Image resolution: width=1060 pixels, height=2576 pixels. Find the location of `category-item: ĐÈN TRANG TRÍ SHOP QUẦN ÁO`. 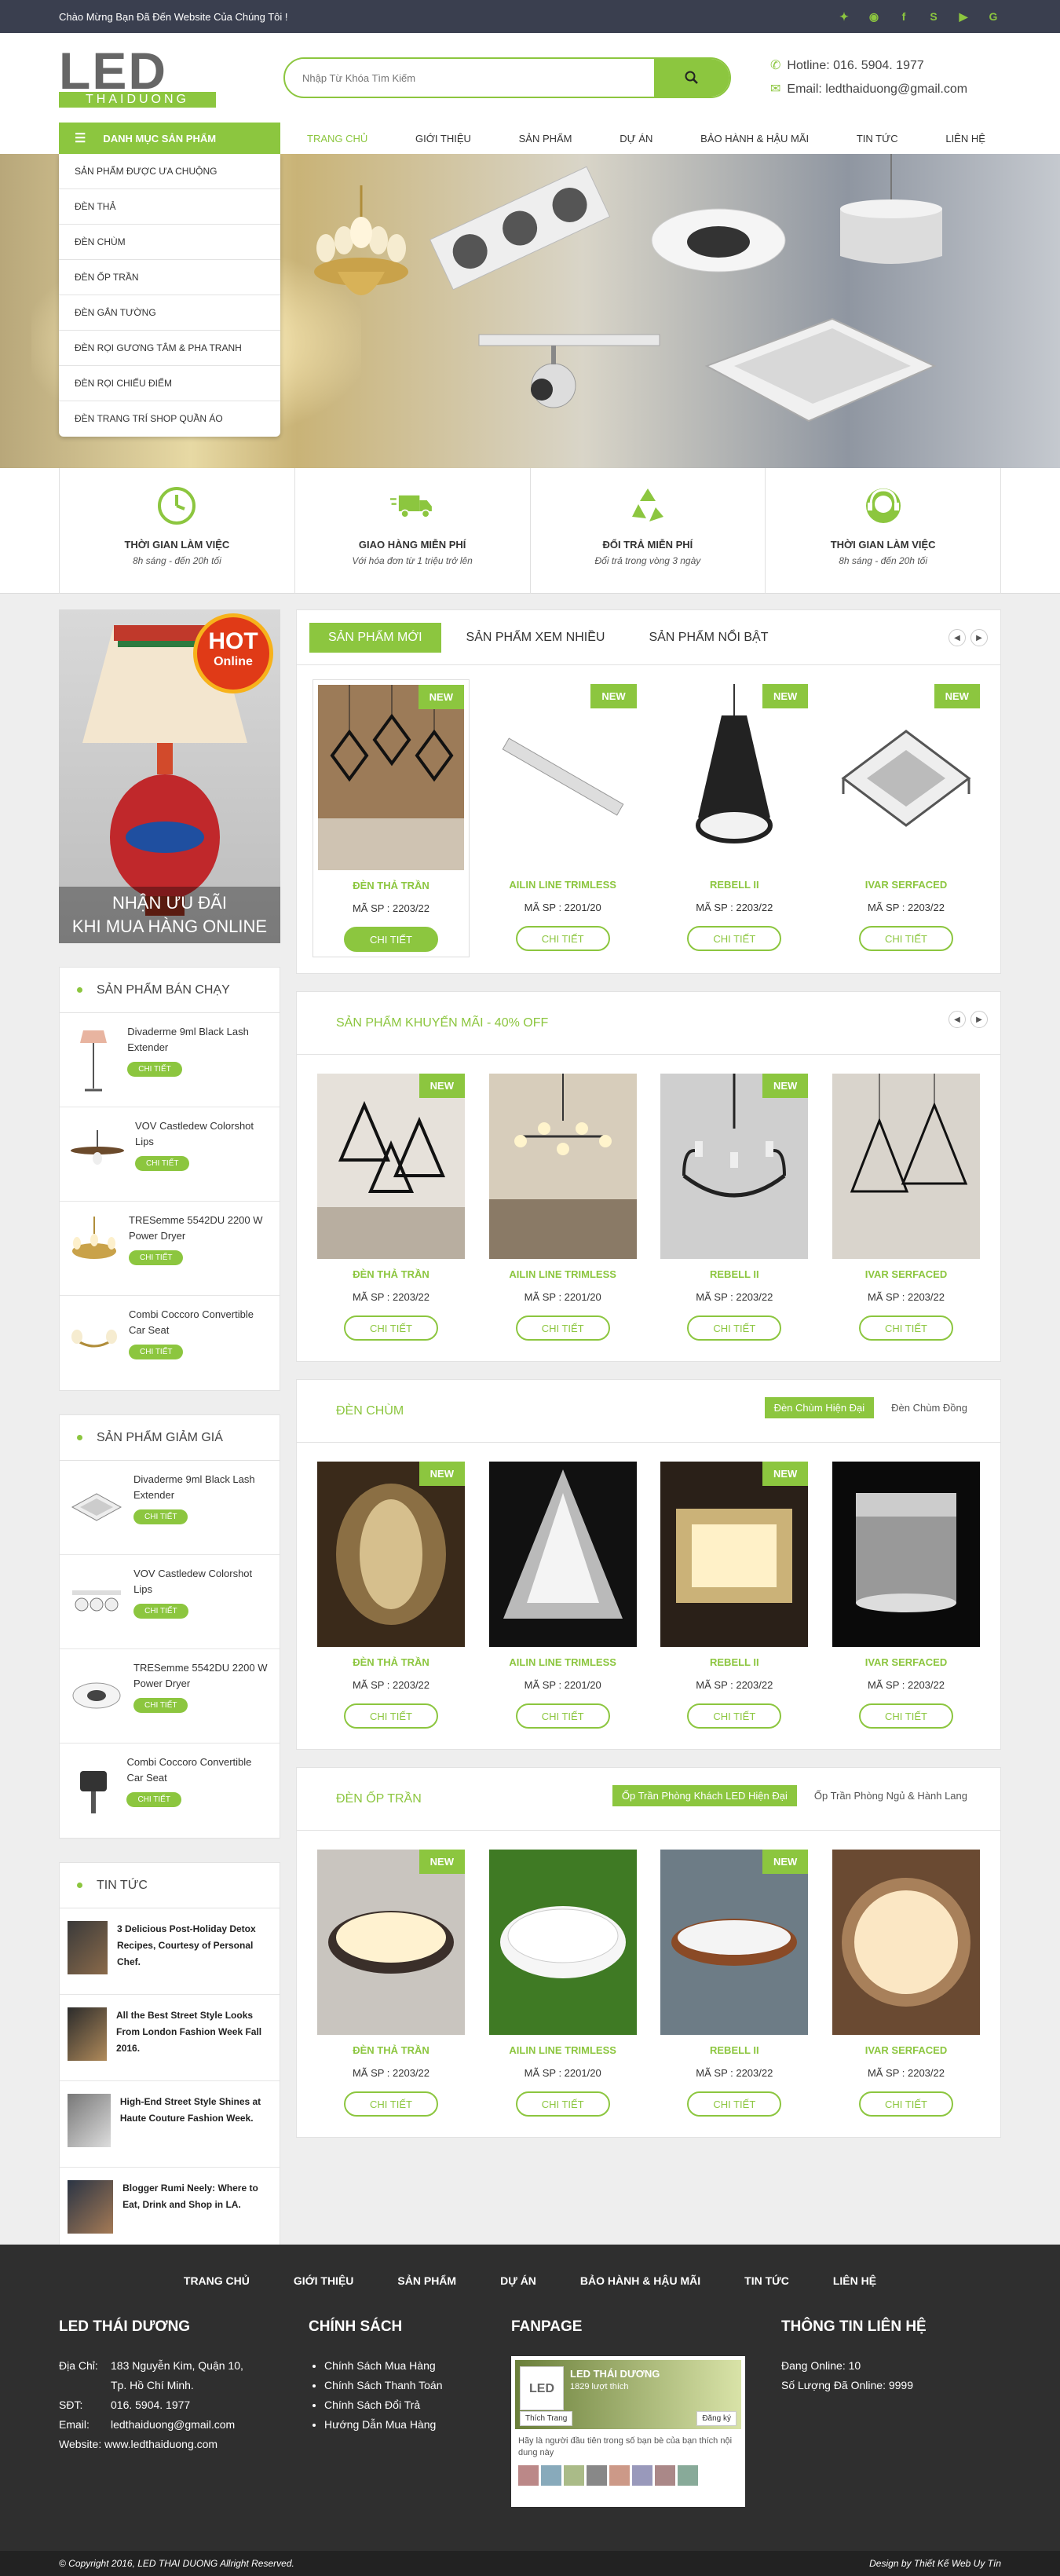

category-item: ĐÈN TRANG TRÍ SHOP QUẦN ÁO is located at coordinates (170, 419).